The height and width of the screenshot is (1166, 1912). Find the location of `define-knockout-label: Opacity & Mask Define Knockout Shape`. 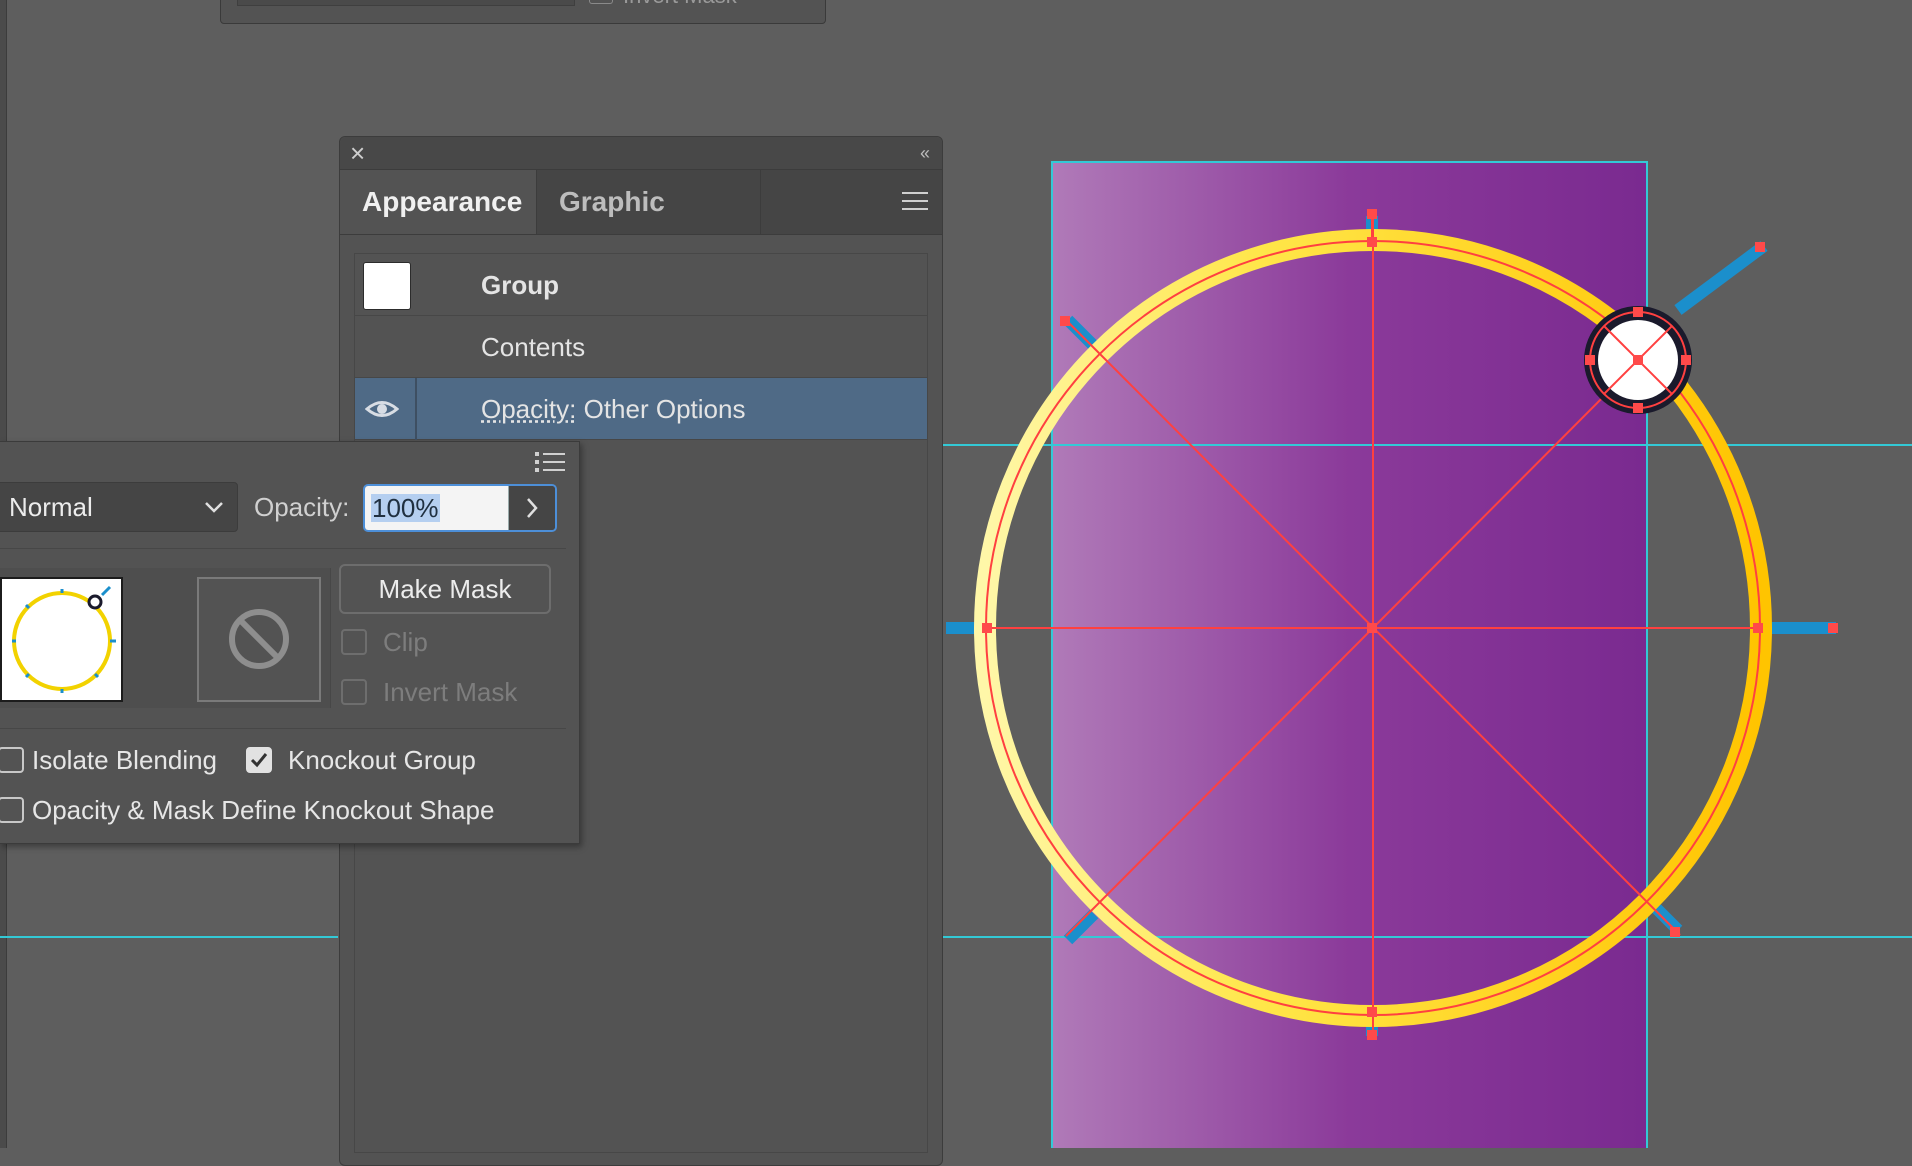

define-knockout-label: Opacity & Mask Define Knockout Shape is located at coordinates (263, 810).